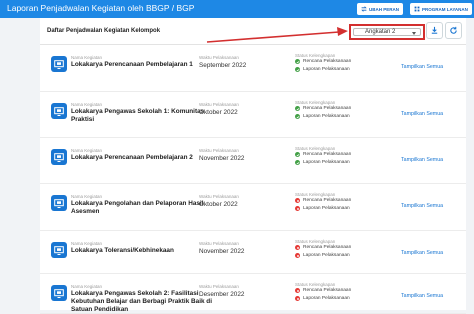 This screenshot has width=474, height=314. I want to click on activity-name: Lokakarya Perencanaan Pembelajaran 2, so click(132, 157).